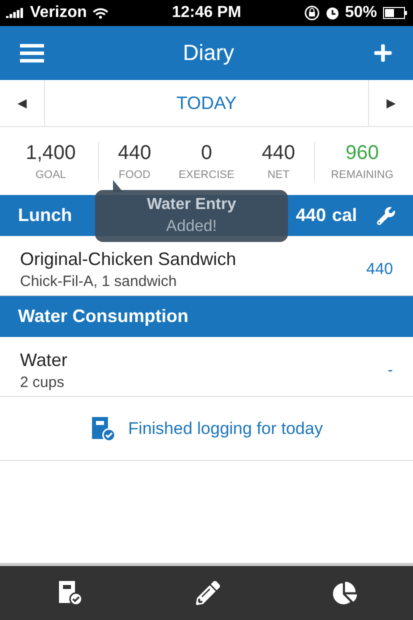 The width and height of the screenshot is (413, 620). What do you see at coordinates (44, 360) in the screenshot?
I see `entry-name: Water` at bounding box center [44, 360].